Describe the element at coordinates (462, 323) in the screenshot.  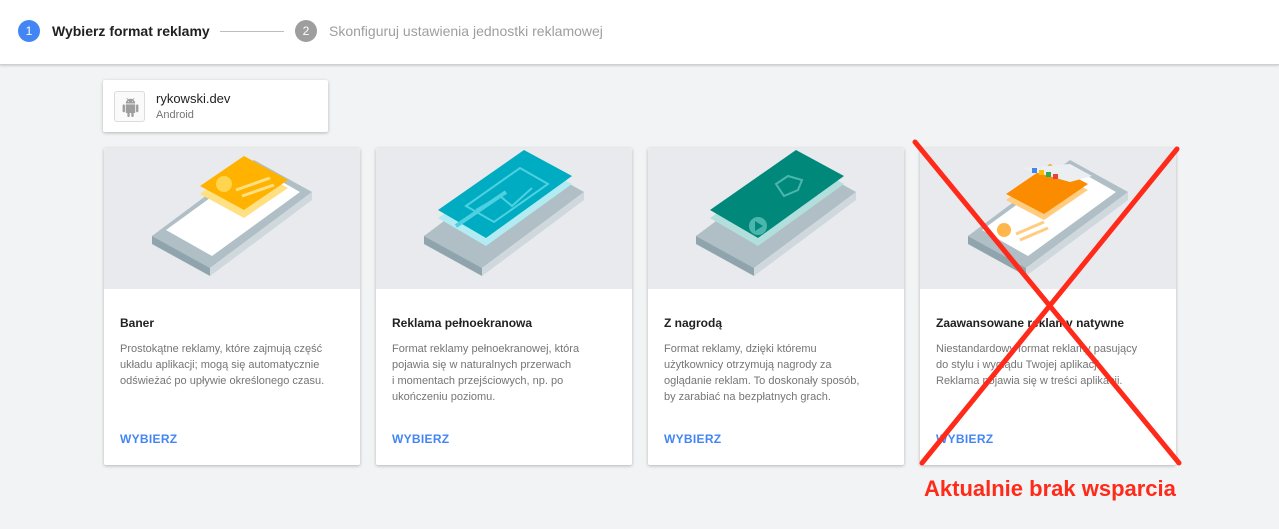
I see `card-title: Reklama pełnoekranowa` at that location.